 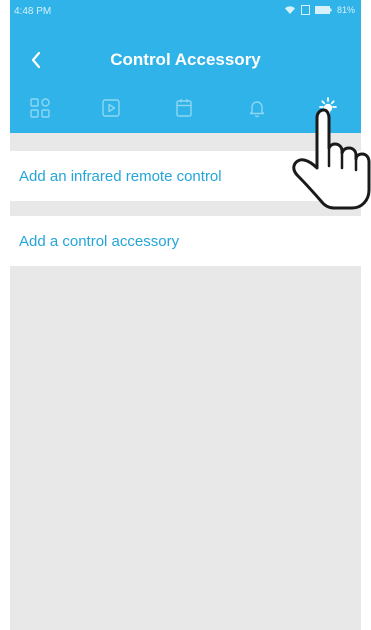 What do you see at coordinates (345, 10) in the screenshot?
I see `battery-percent: 81%` at bounding box center [345, 10].